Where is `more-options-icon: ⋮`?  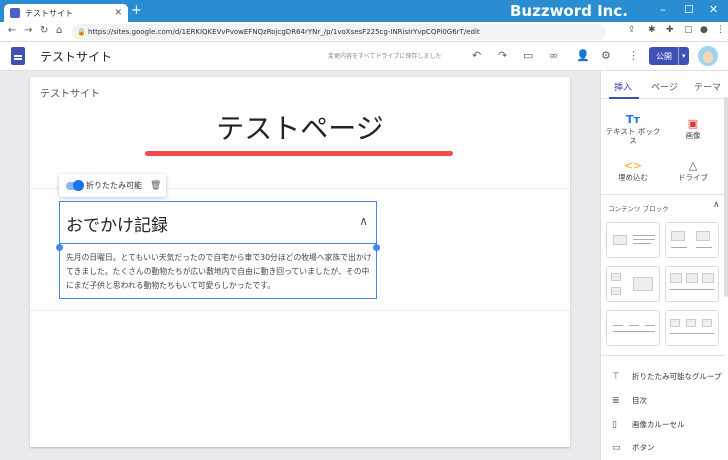
more-options-icon: ⋮ is located at coordinates (633, 55).